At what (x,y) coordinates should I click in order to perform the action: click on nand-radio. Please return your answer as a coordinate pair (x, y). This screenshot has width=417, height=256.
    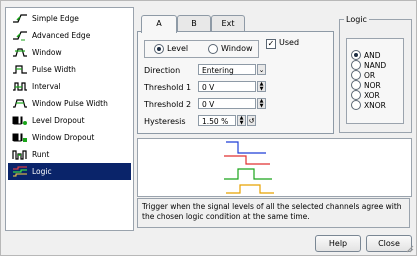
    Looking at the image, I should click on (356, 65).